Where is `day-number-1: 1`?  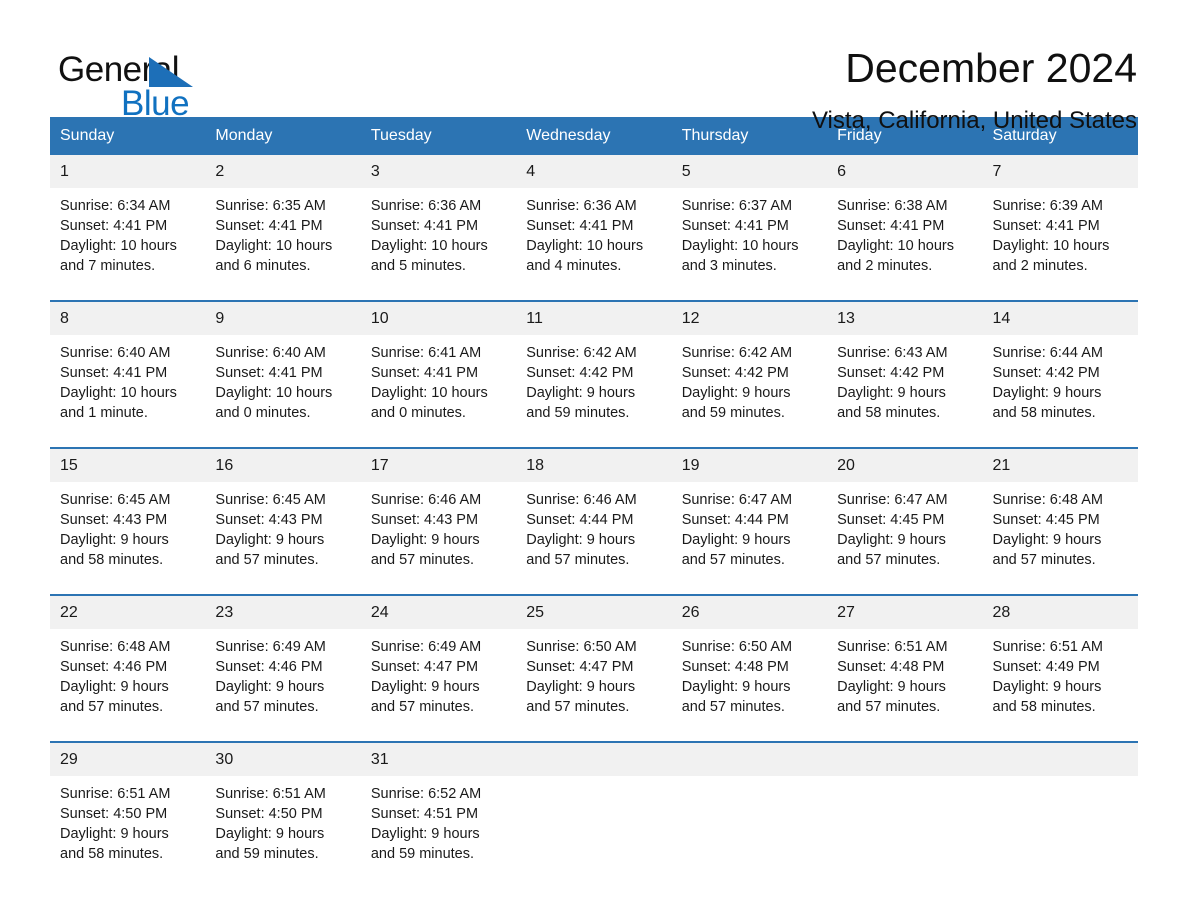
day-number-1: 1 is located at coordinates (127, 171).